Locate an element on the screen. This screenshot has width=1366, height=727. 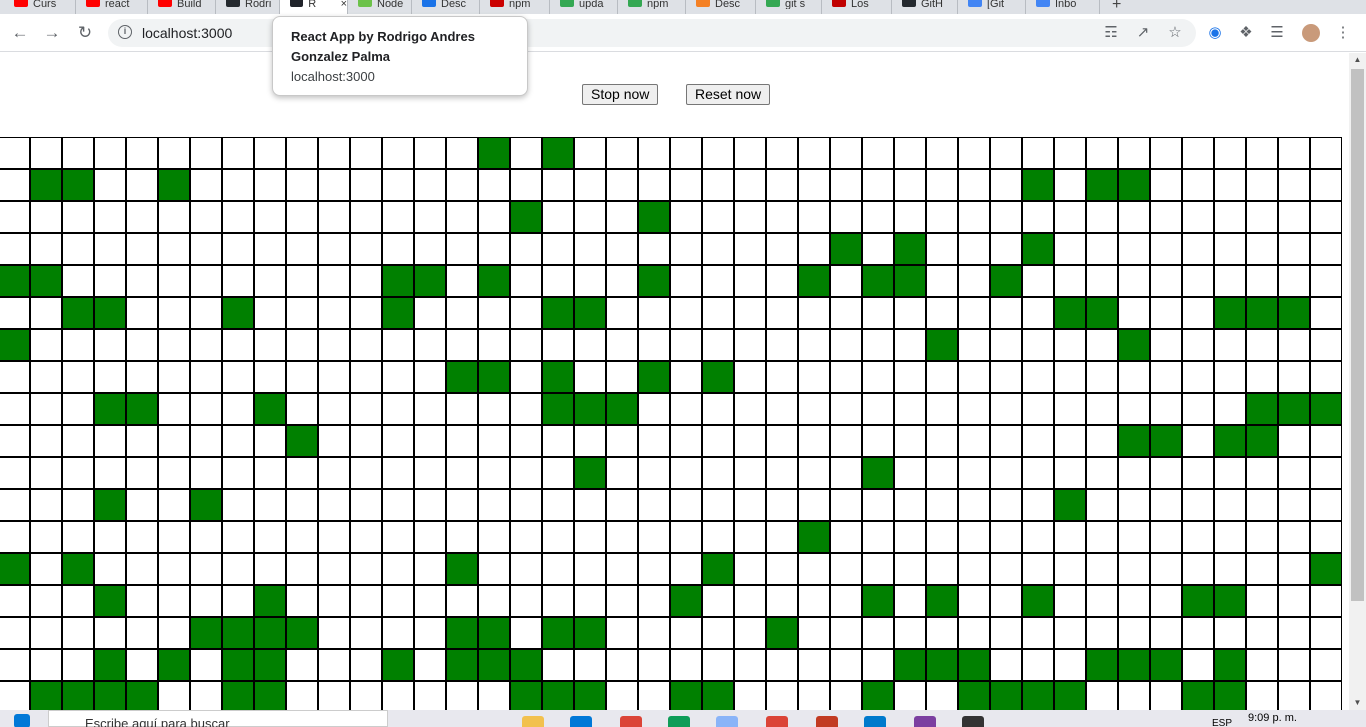
browser-tab: GitH is located at coordinates (925, 7).